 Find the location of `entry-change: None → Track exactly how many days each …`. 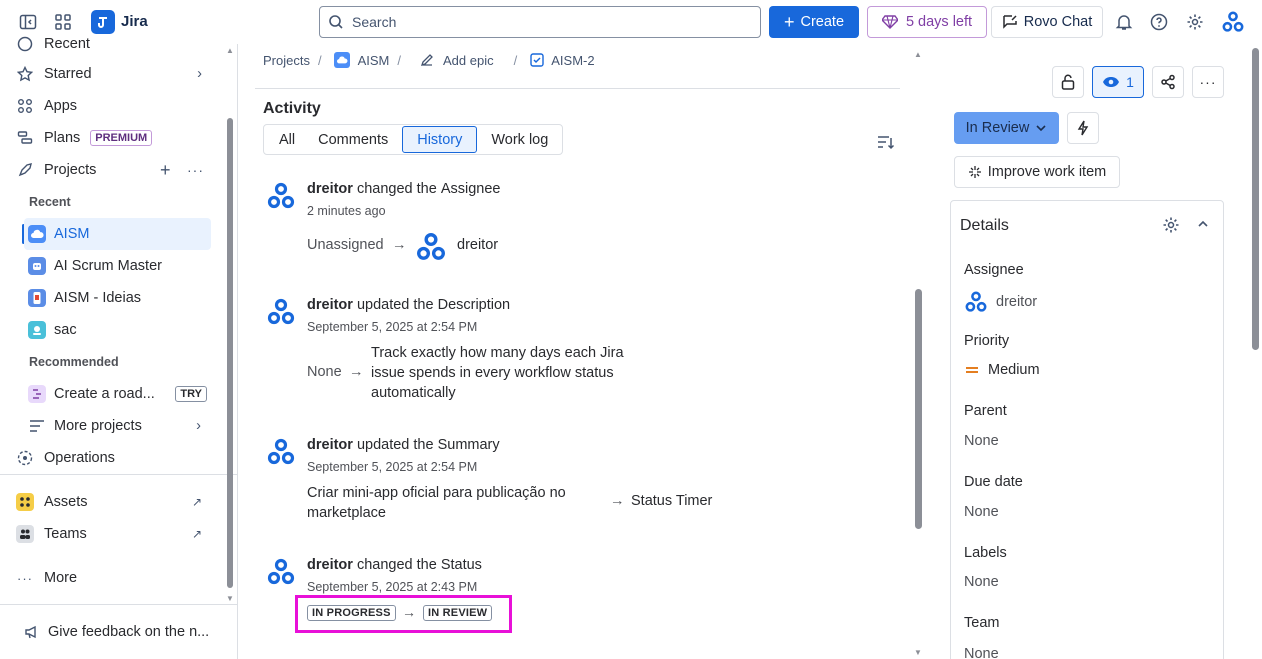

entry-change: None → Track exactly how many days each … is located at coordinates (507, 375).